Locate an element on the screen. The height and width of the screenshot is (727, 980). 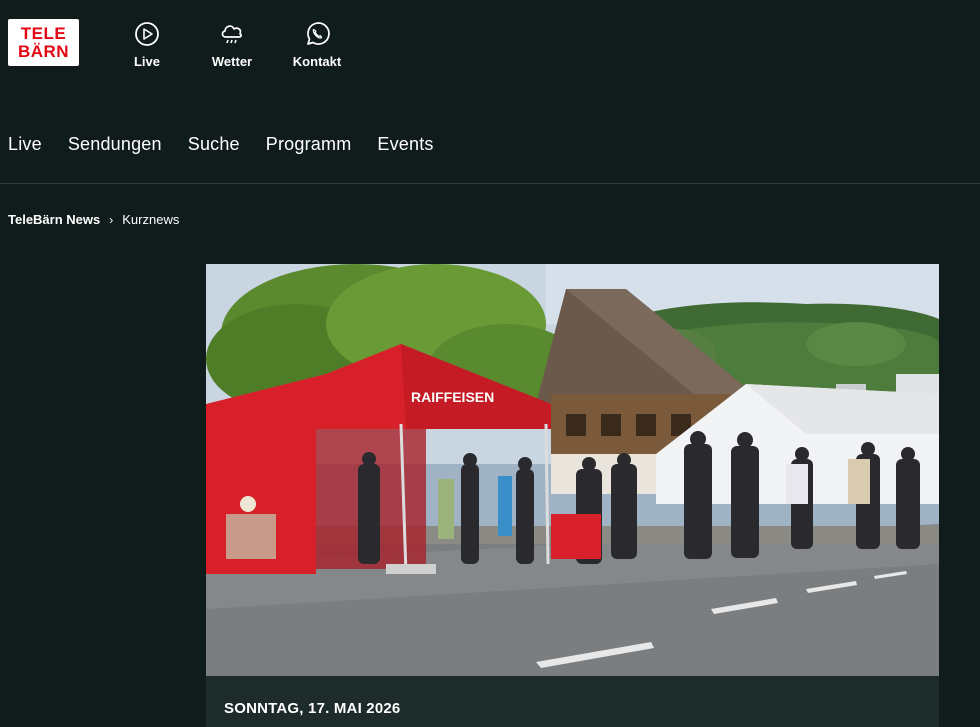
tent-brand-text: RAIFFEISEN is located at coordinates (452, 397).